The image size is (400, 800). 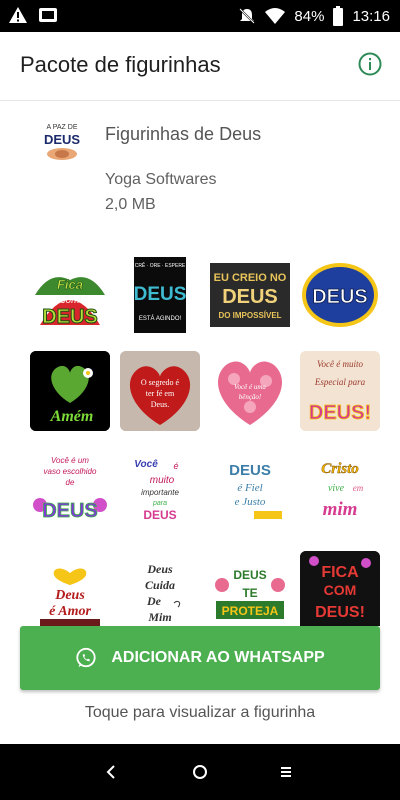 I want to click on pack-tray-icon: A PAZ DE DEUS, so click(x=62, y=142).